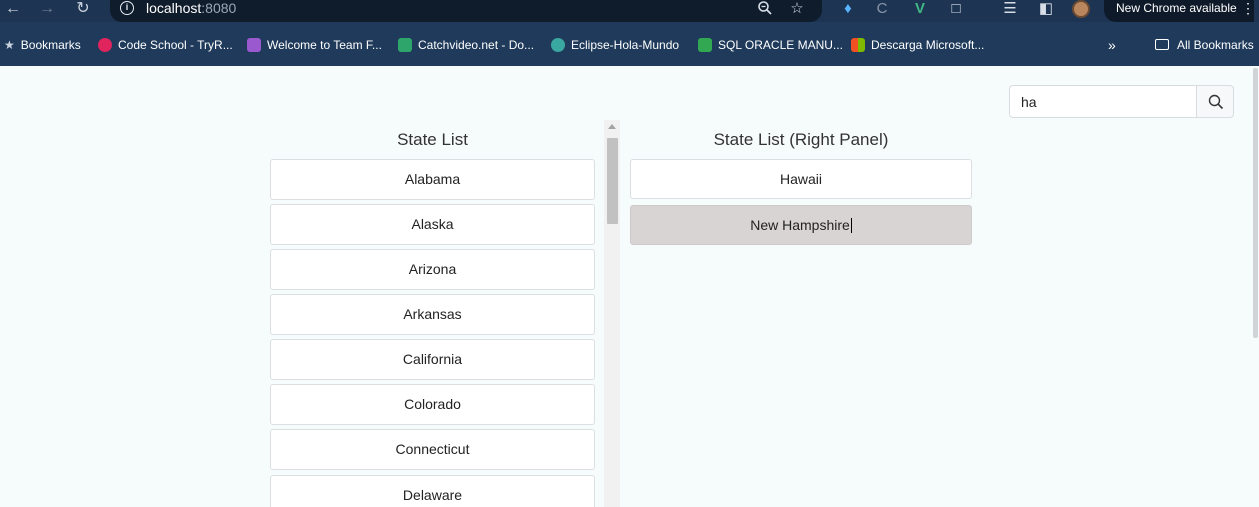  What do you see at coordinates (858, 45) in the screenshot?
I see `microsoft-icon` at bounding box center [858, 45].